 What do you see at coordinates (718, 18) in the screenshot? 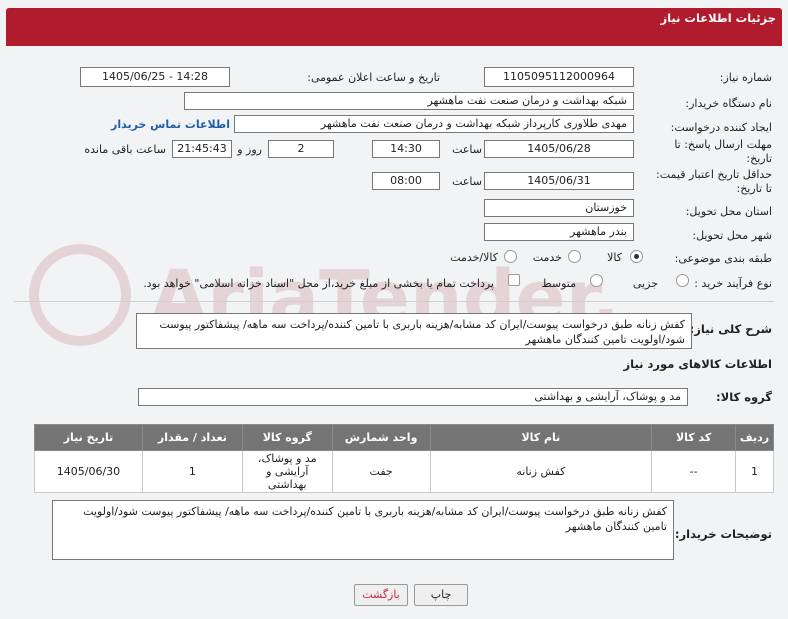
I see `page-title: جزئیات اطلاعات نیاز` at bounding box center [718, 18].